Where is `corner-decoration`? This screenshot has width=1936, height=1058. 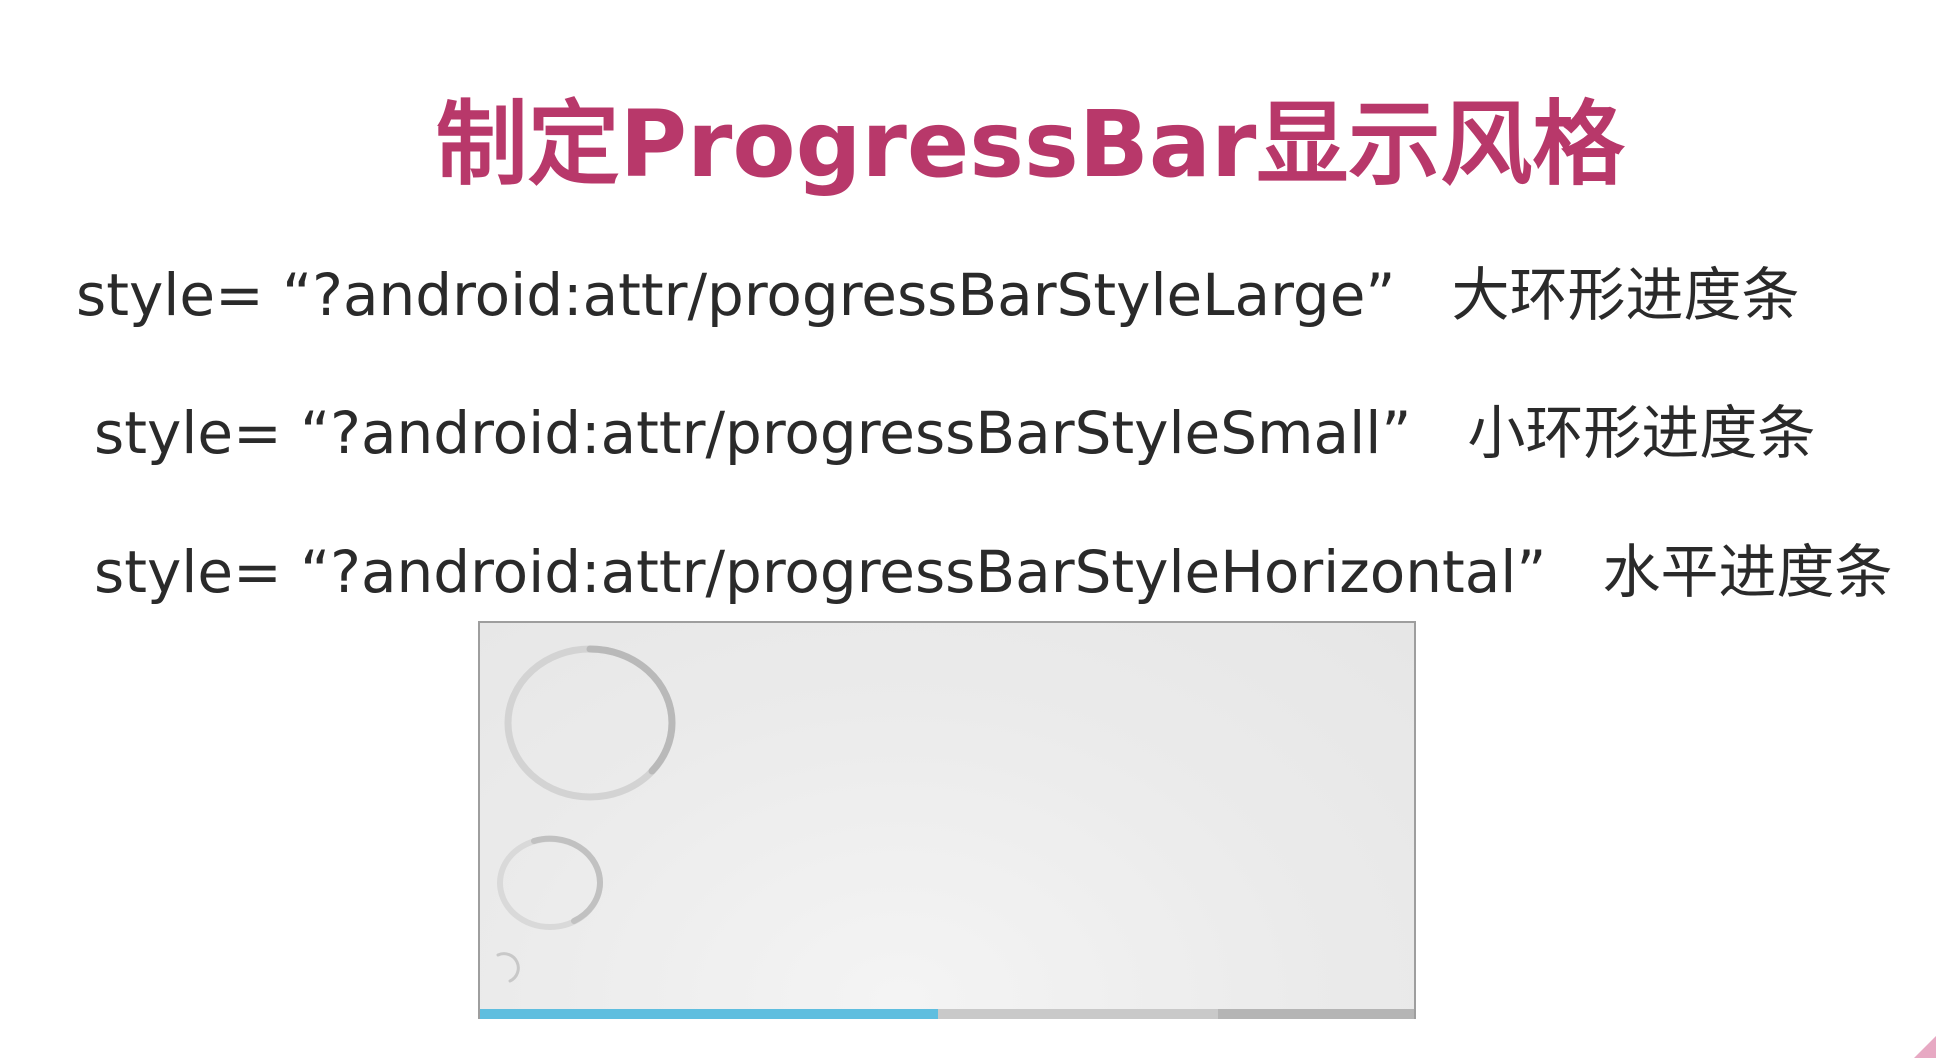 corner-decoration is located at coordinates (1925, 1047).